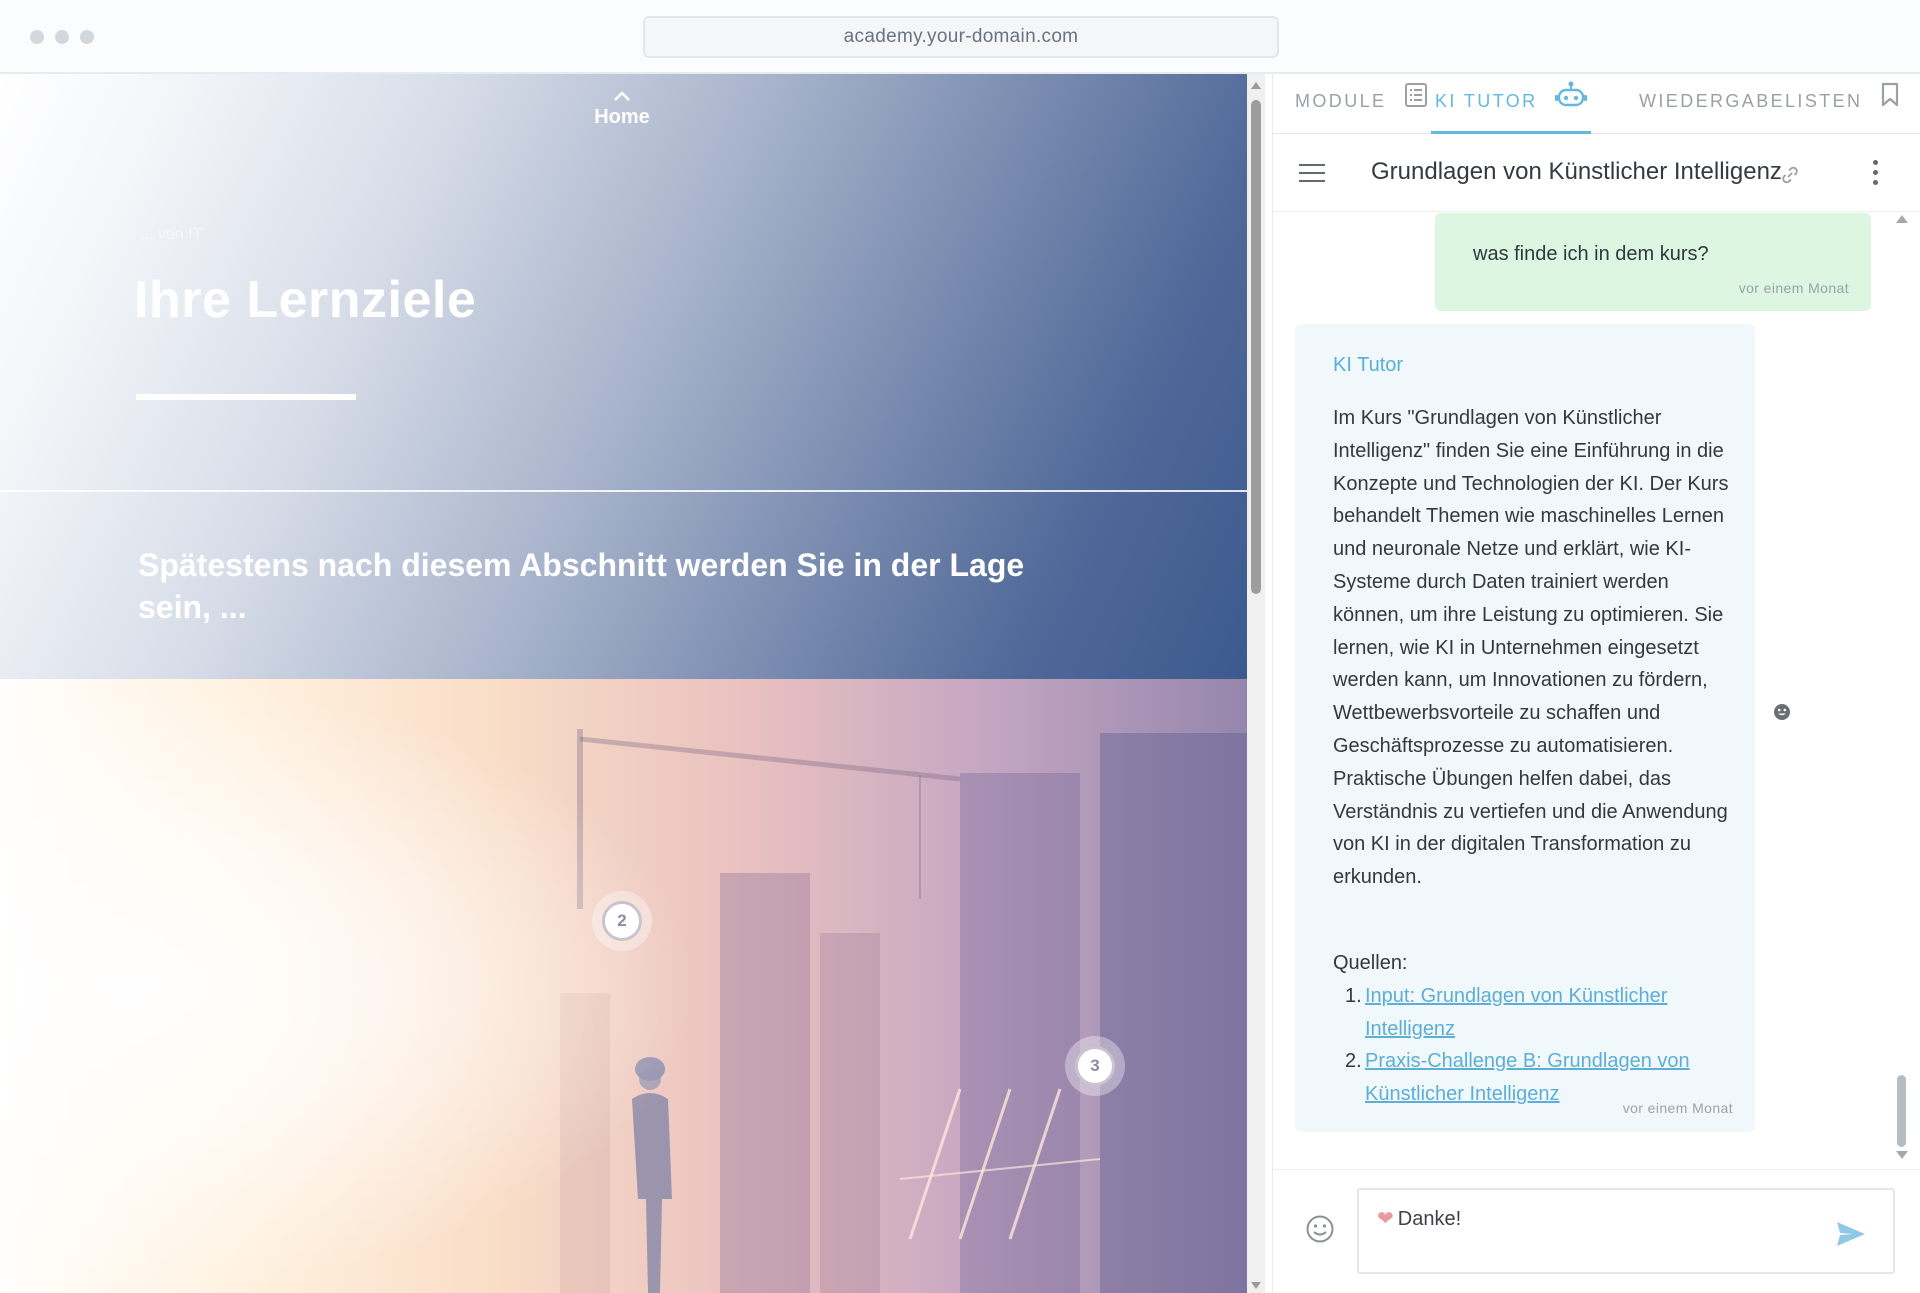  What do you see at coordinates (1626, 1231) in the screenshot?
I see `message-input: ❤ Danke!` at bounding box center [1626, 1231].